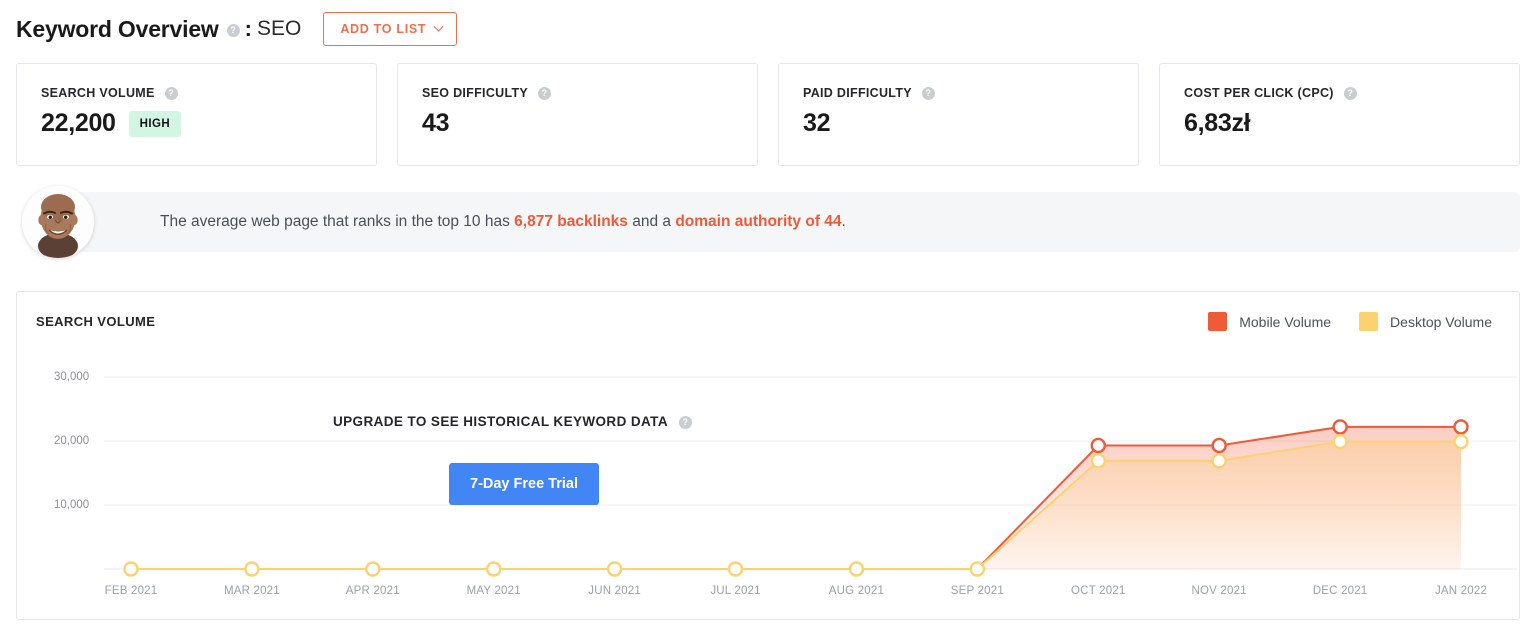 This screenshot has width=1536, height=625. What do you see at coordinates (651, 221) in the screenshot?
I see `insight-text-part2: and a` at bounding box center [651, 221].